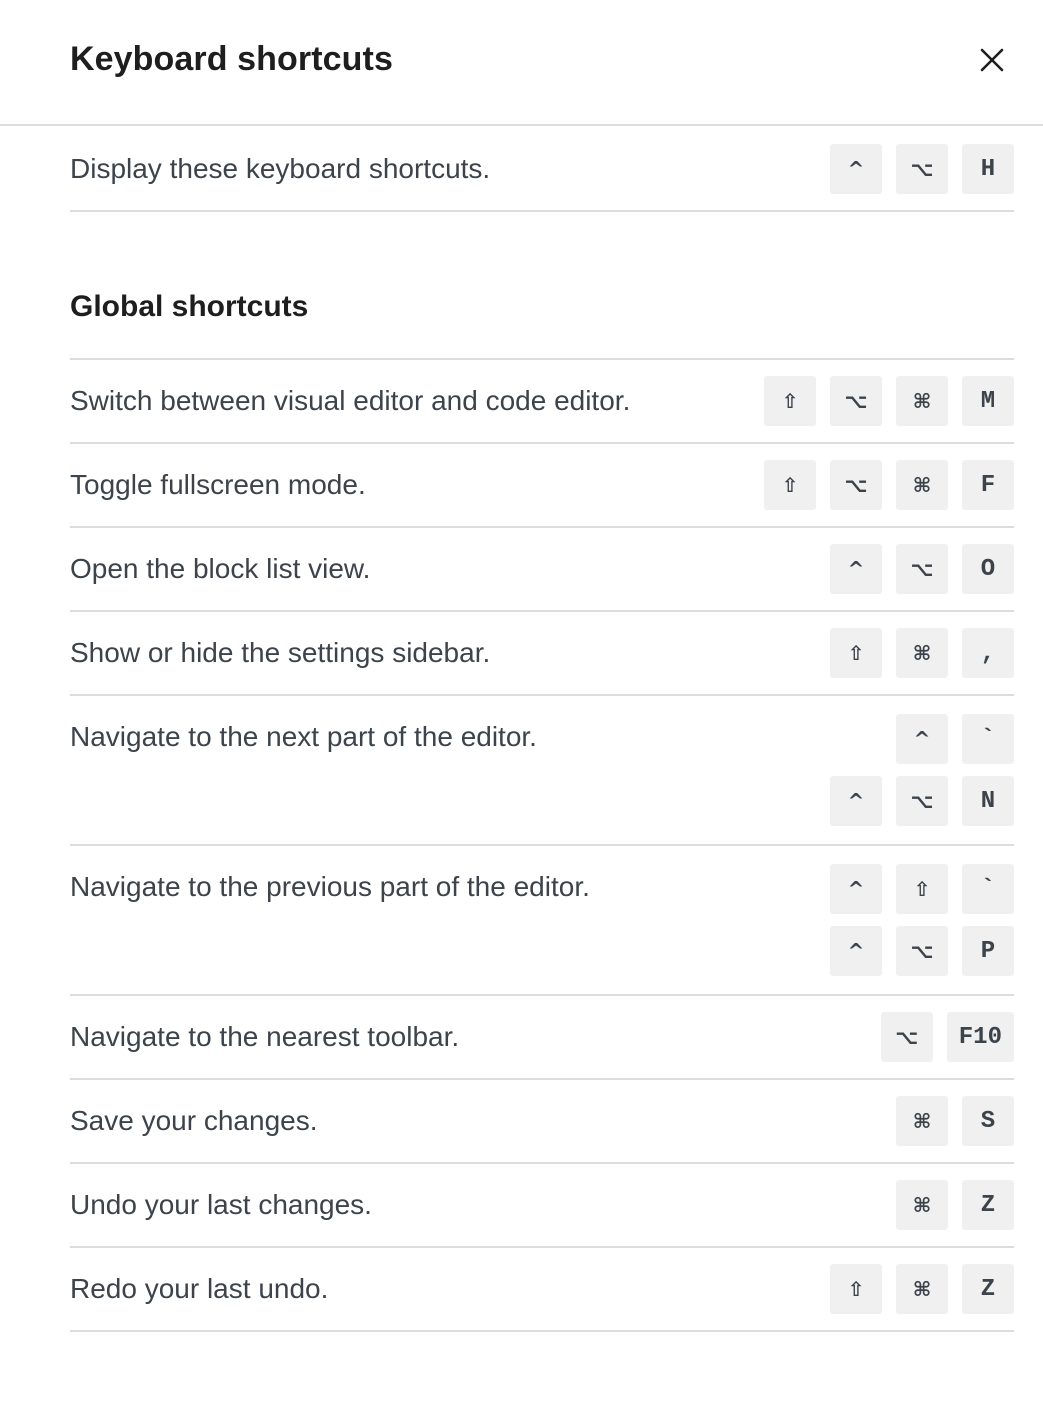  I want to click on key-combination: ⇧ ⌘ Z, so click(922, 1289).